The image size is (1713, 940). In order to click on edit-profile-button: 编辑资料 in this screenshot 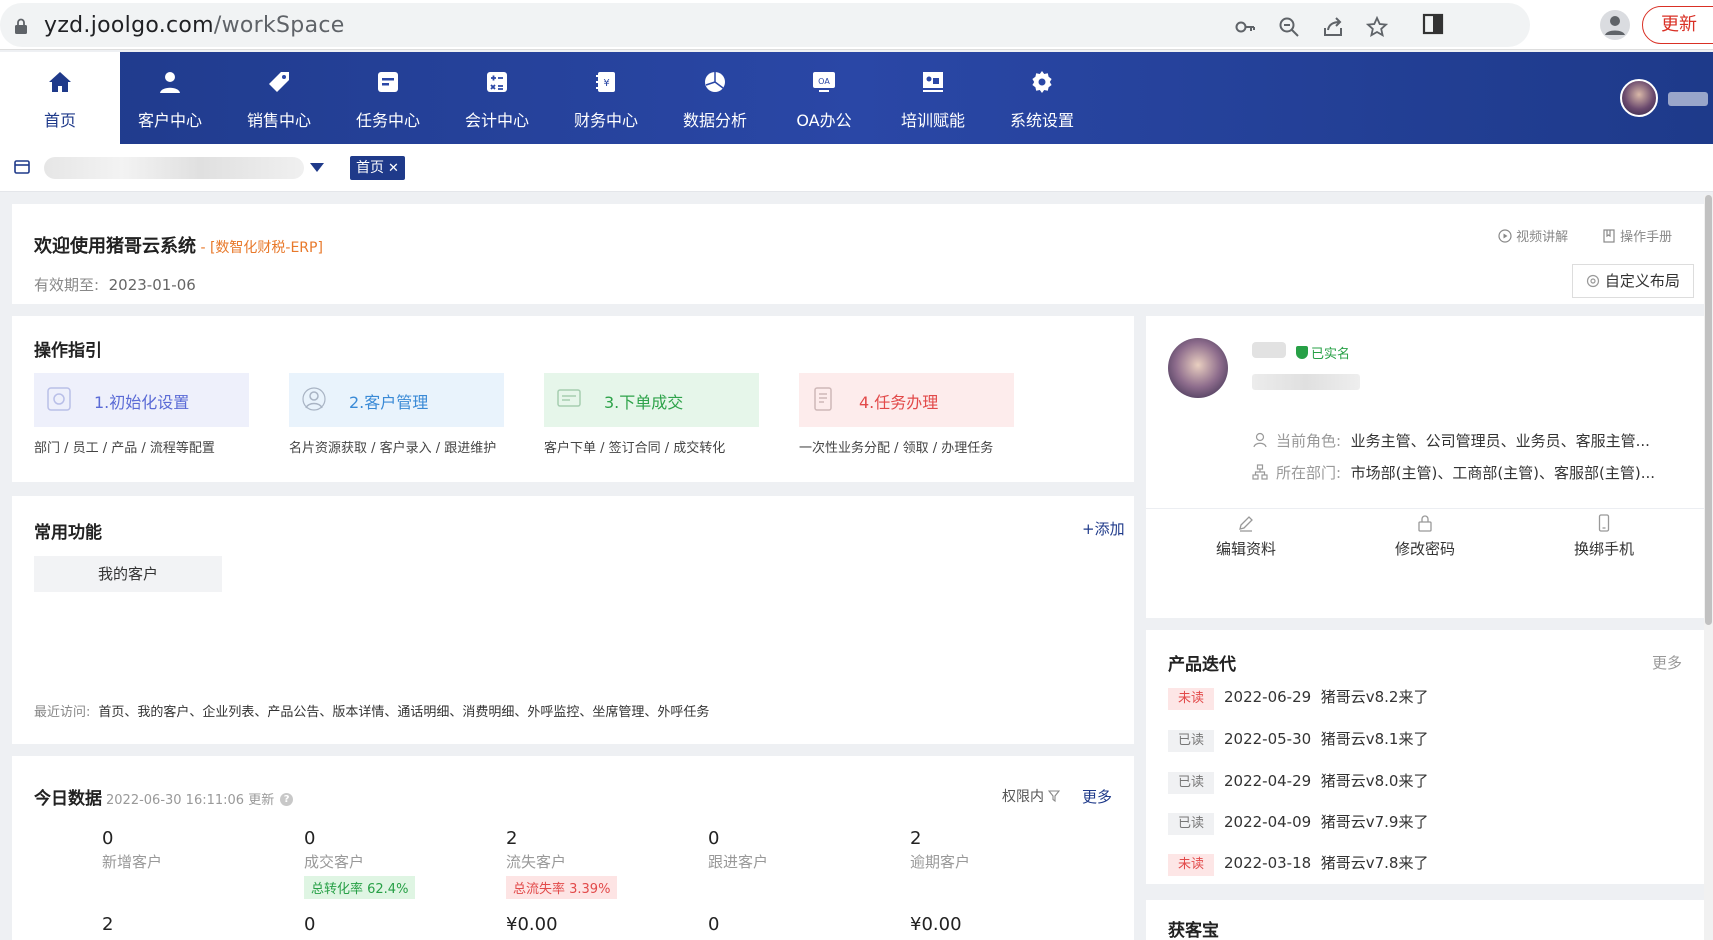, I will do `click(1246, 536)`.